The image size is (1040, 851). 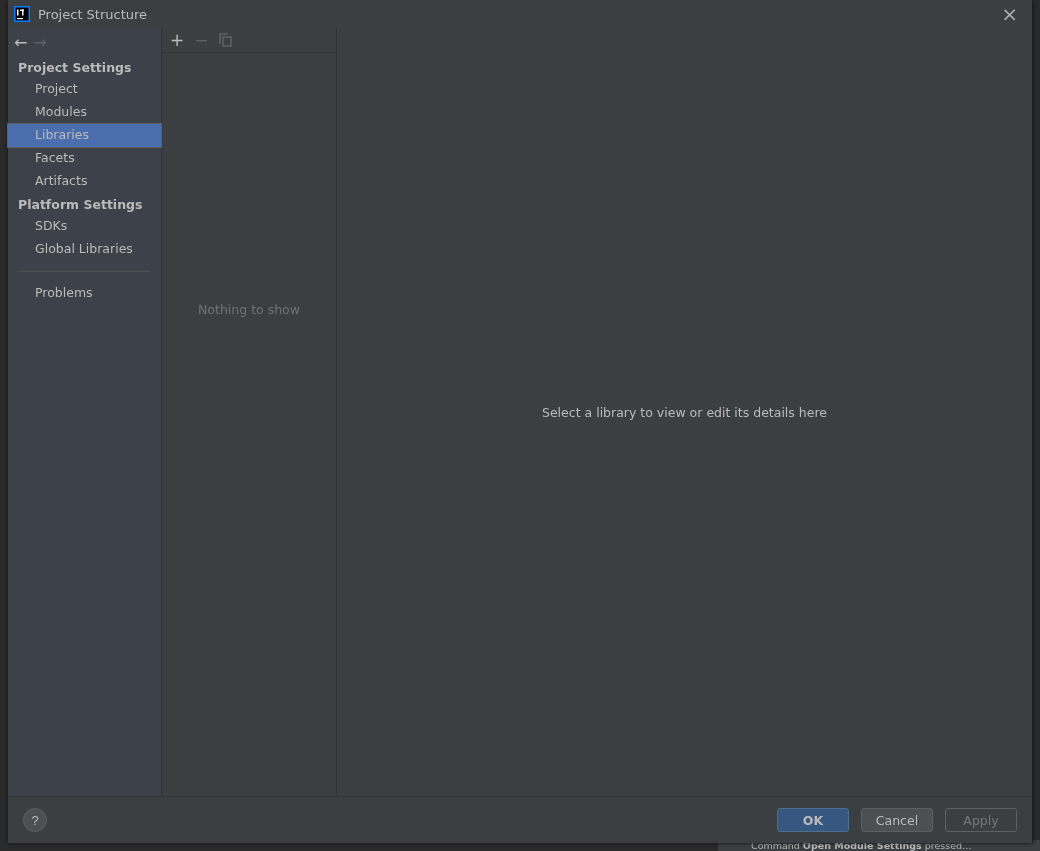 I want to click on sidebar-item: Problems, so click(x=84, y=293).